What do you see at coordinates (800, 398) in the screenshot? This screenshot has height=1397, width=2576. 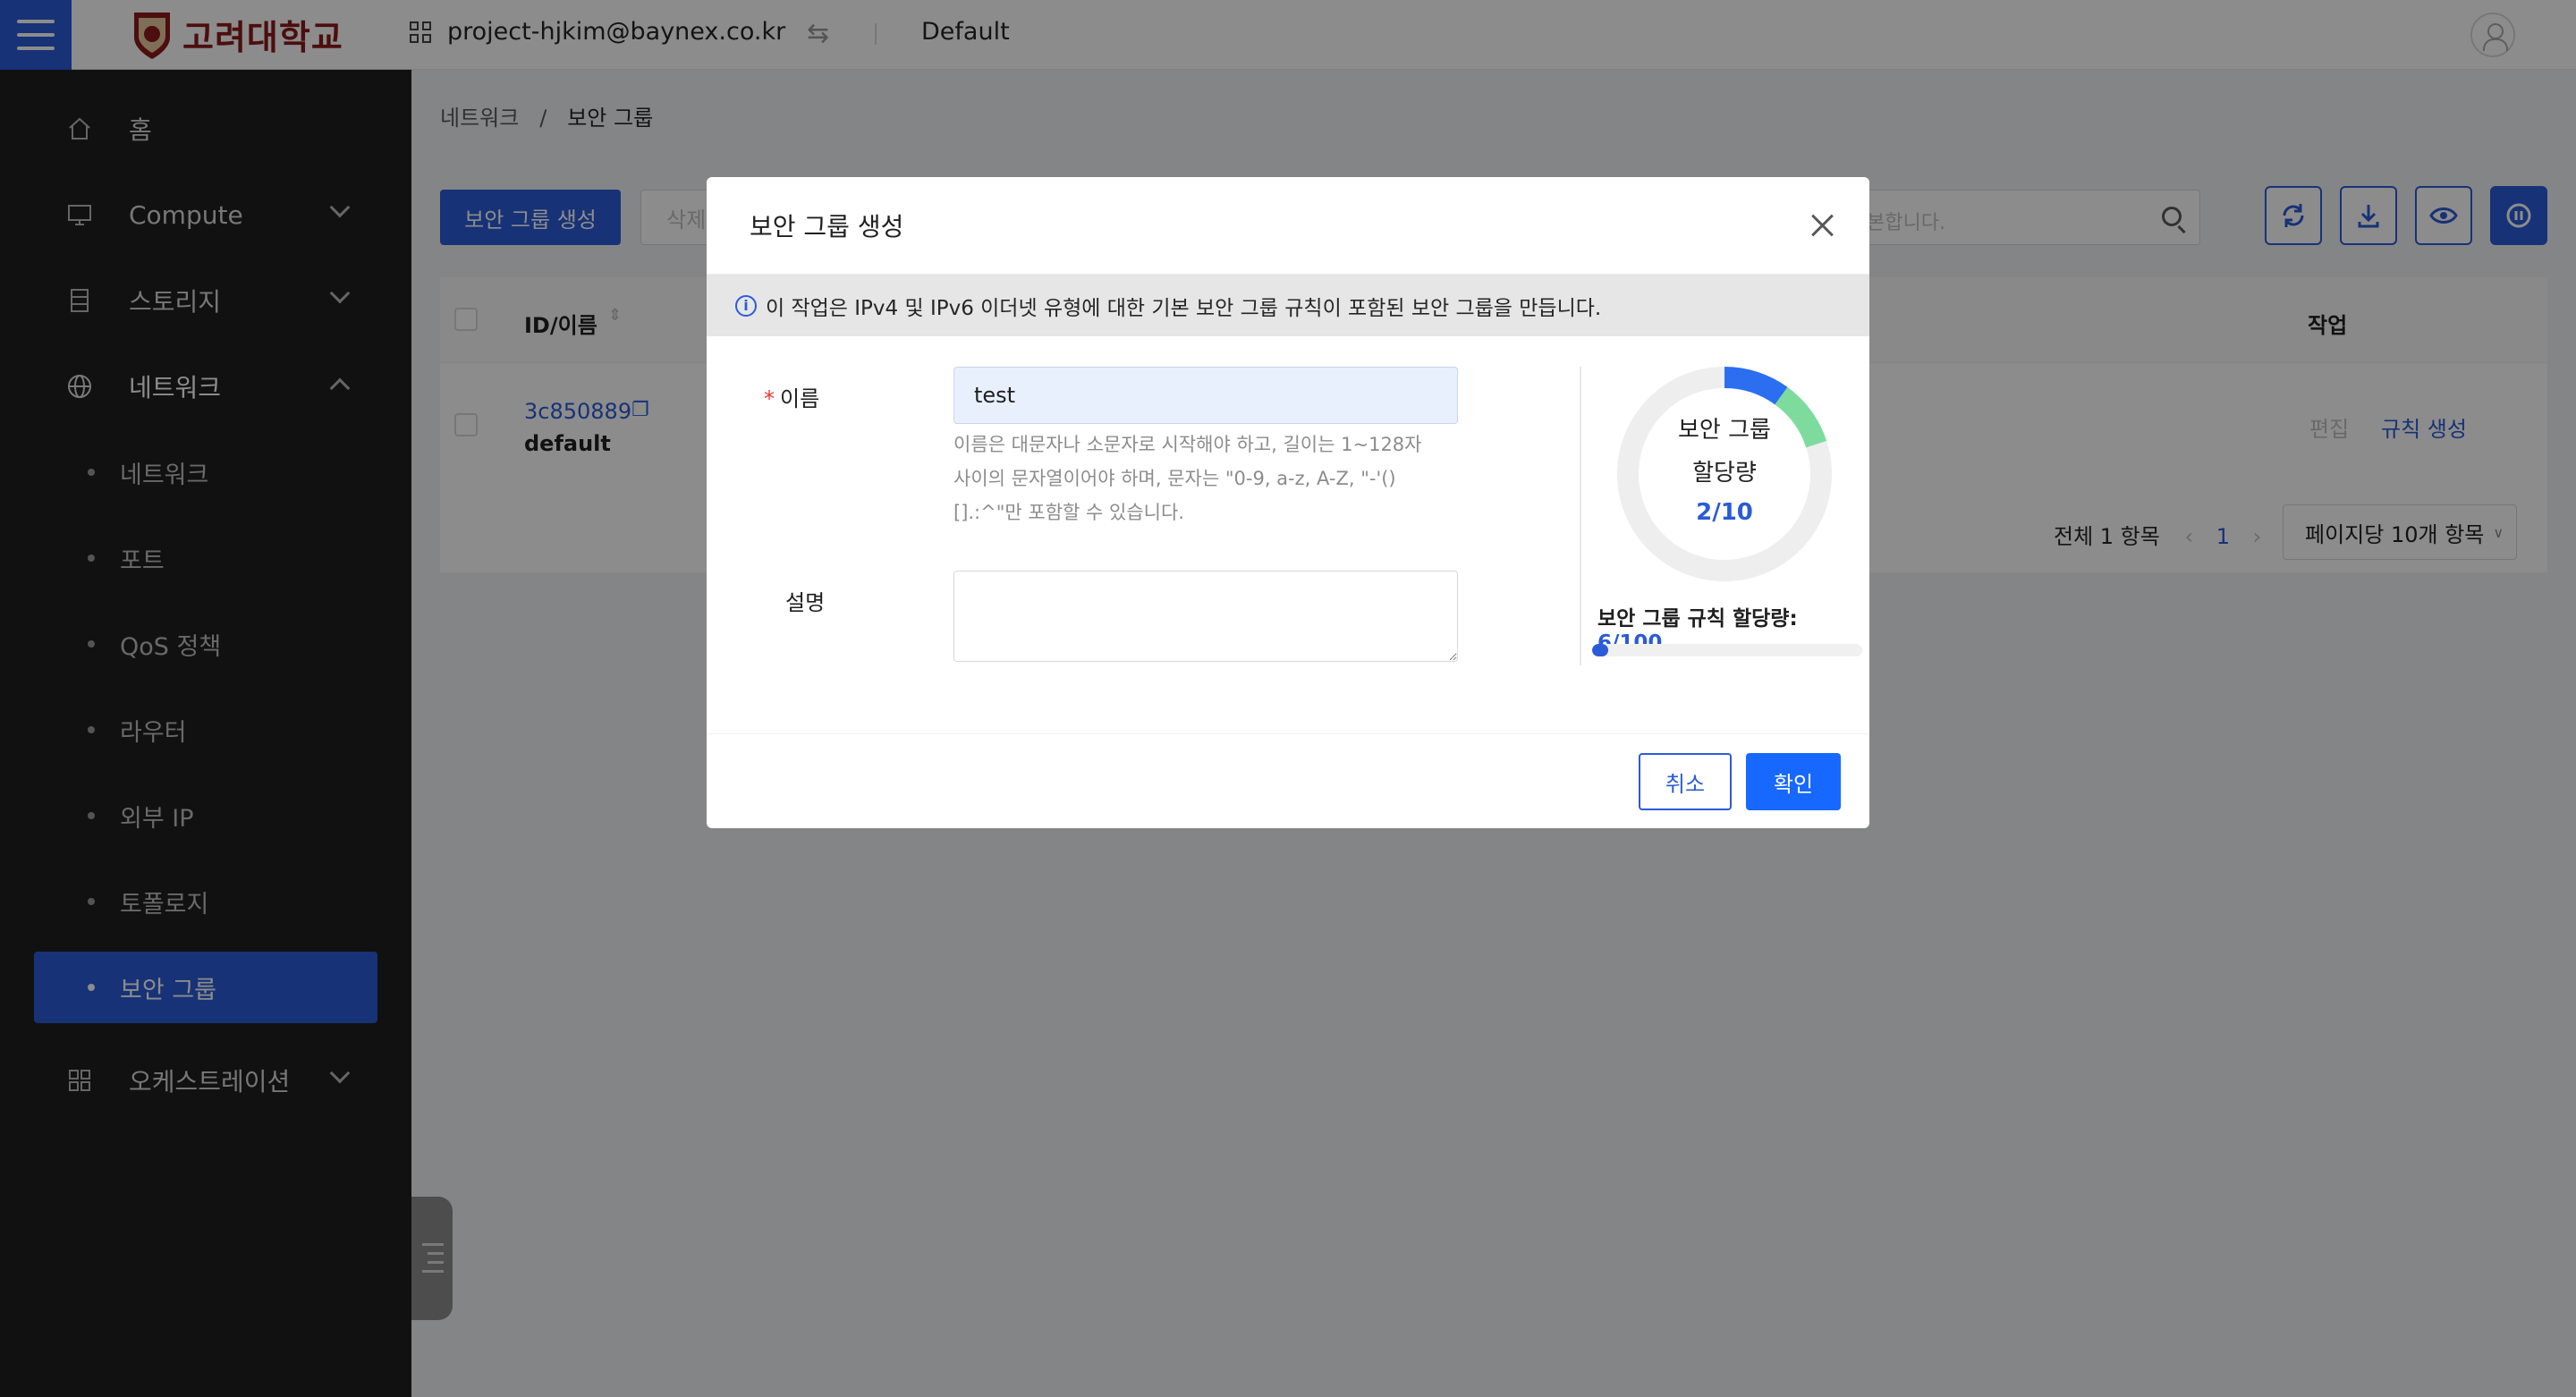 I see `name-label-text: 이름` at bounding box center [800, 398].